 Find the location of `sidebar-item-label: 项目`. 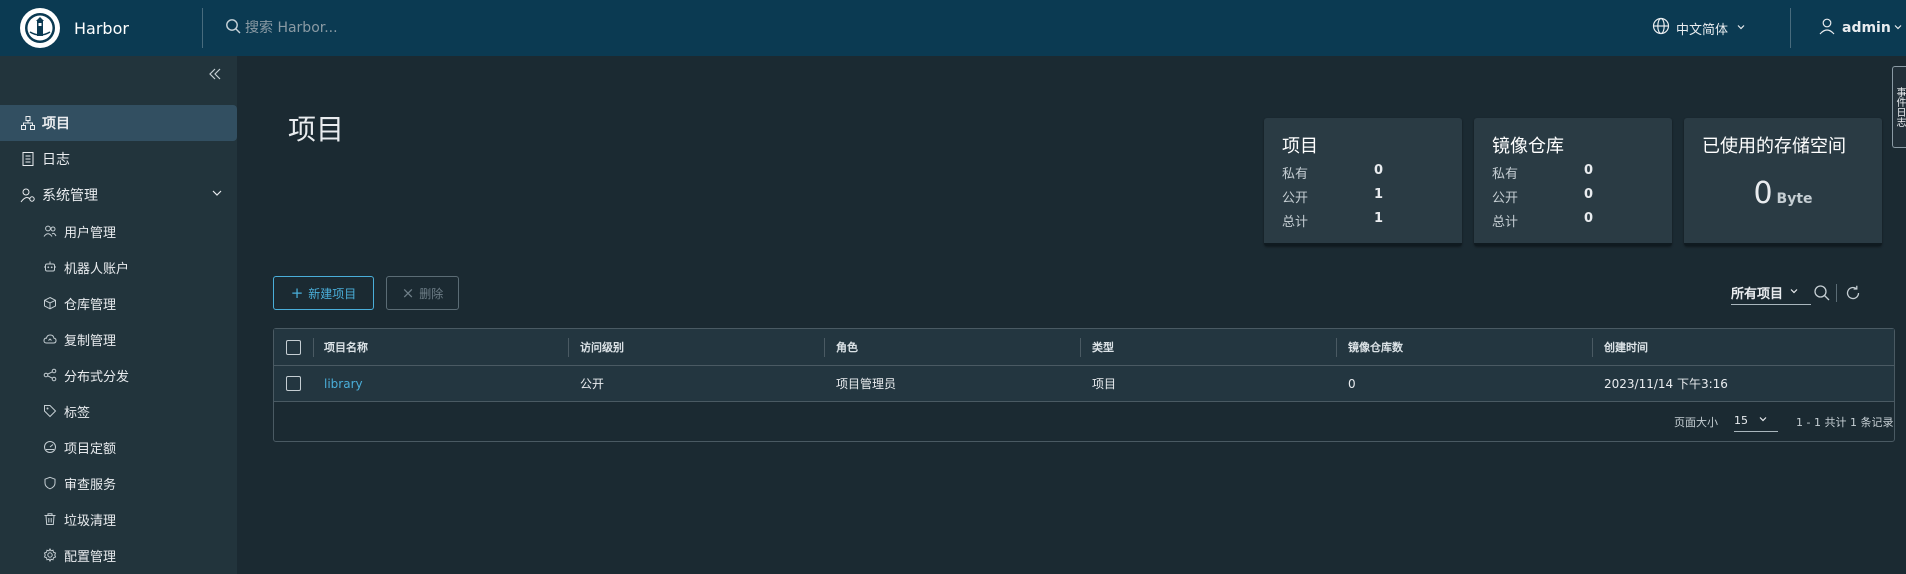

sidebar-item-label: 项目 is located at coordinates (56, 124).